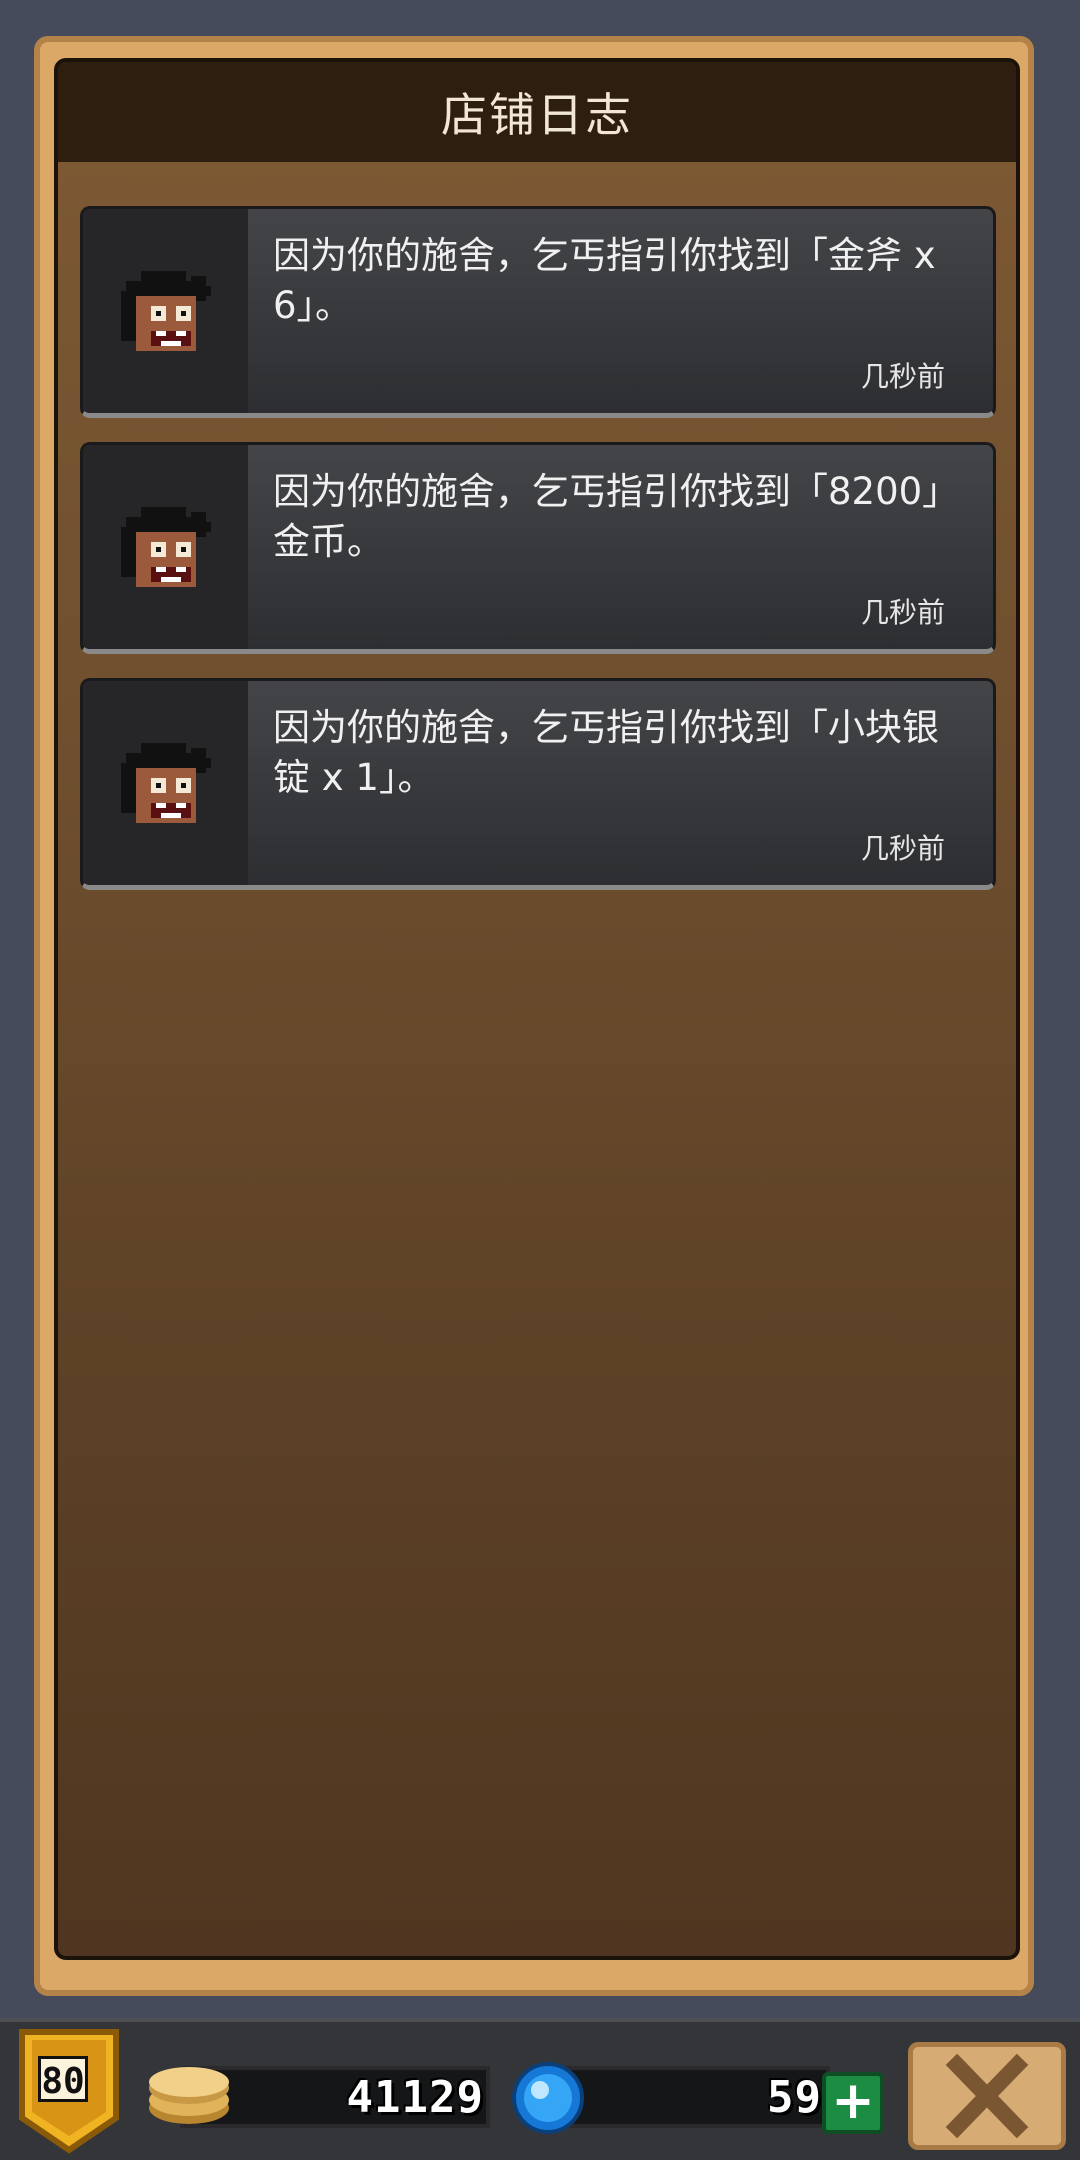 The image size is (1080, 2160). I want to click on close-button, so click(987, 2096).